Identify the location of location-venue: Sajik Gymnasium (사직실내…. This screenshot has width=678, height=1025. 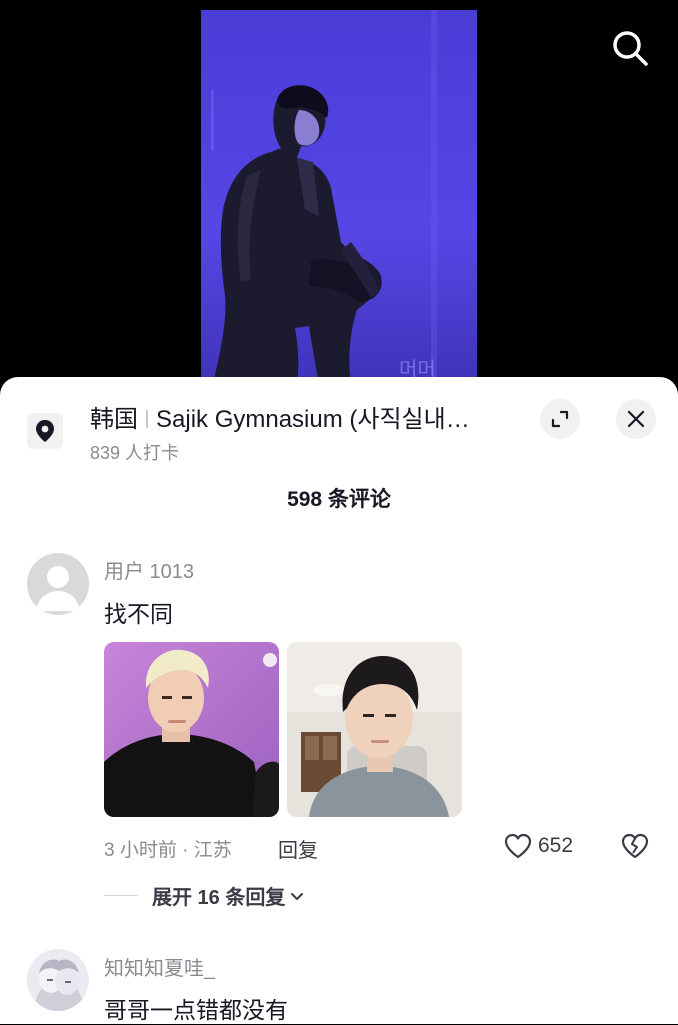
(313, 419).